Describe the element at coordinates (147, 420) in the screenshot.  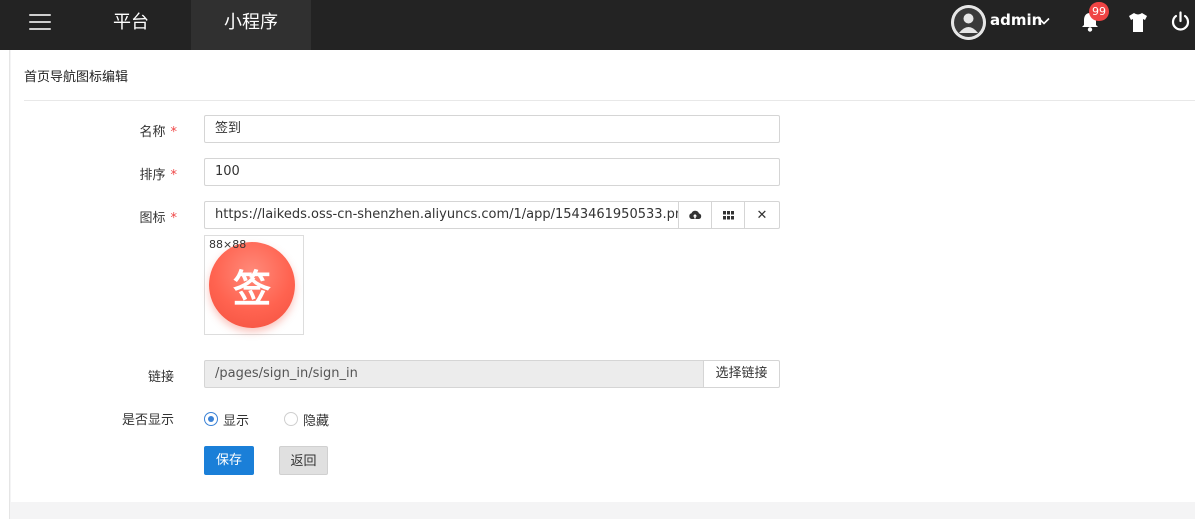
I see `display-label: 是否显示` at that location.